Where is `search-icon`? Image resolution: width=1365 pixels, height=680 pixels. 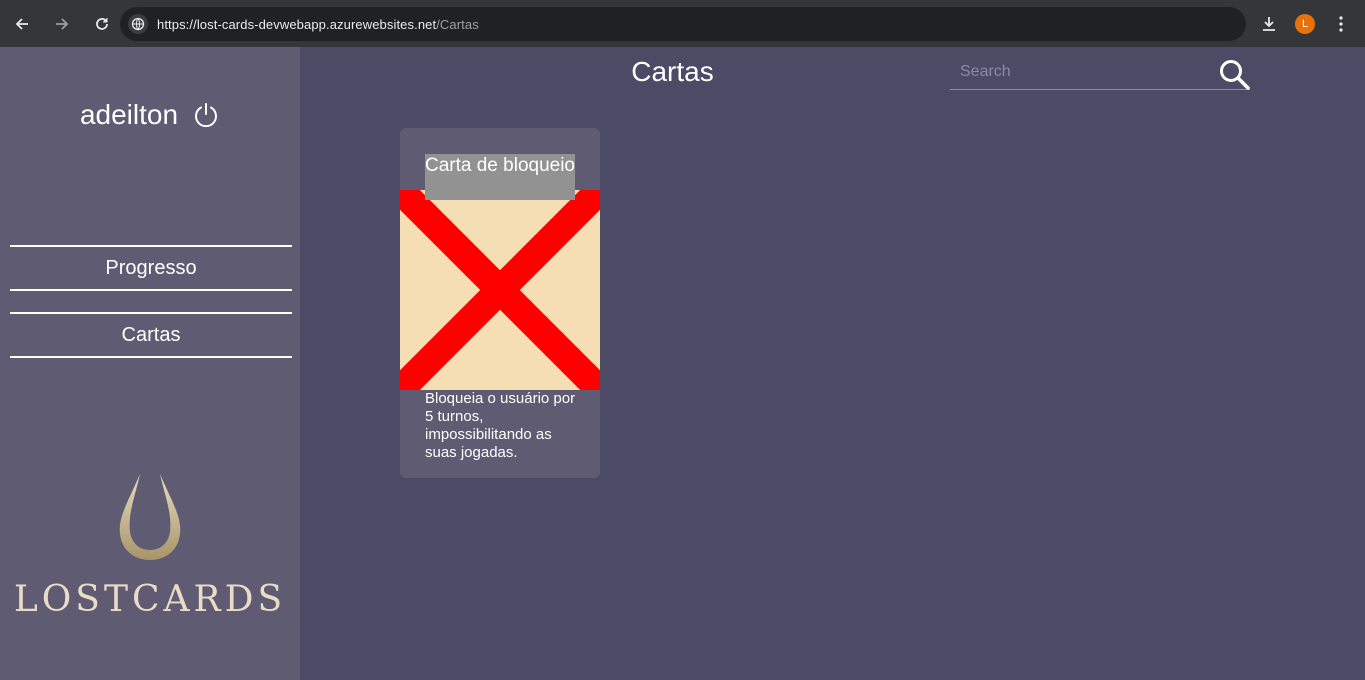 search-icon is located at coordinates (1234, 74).